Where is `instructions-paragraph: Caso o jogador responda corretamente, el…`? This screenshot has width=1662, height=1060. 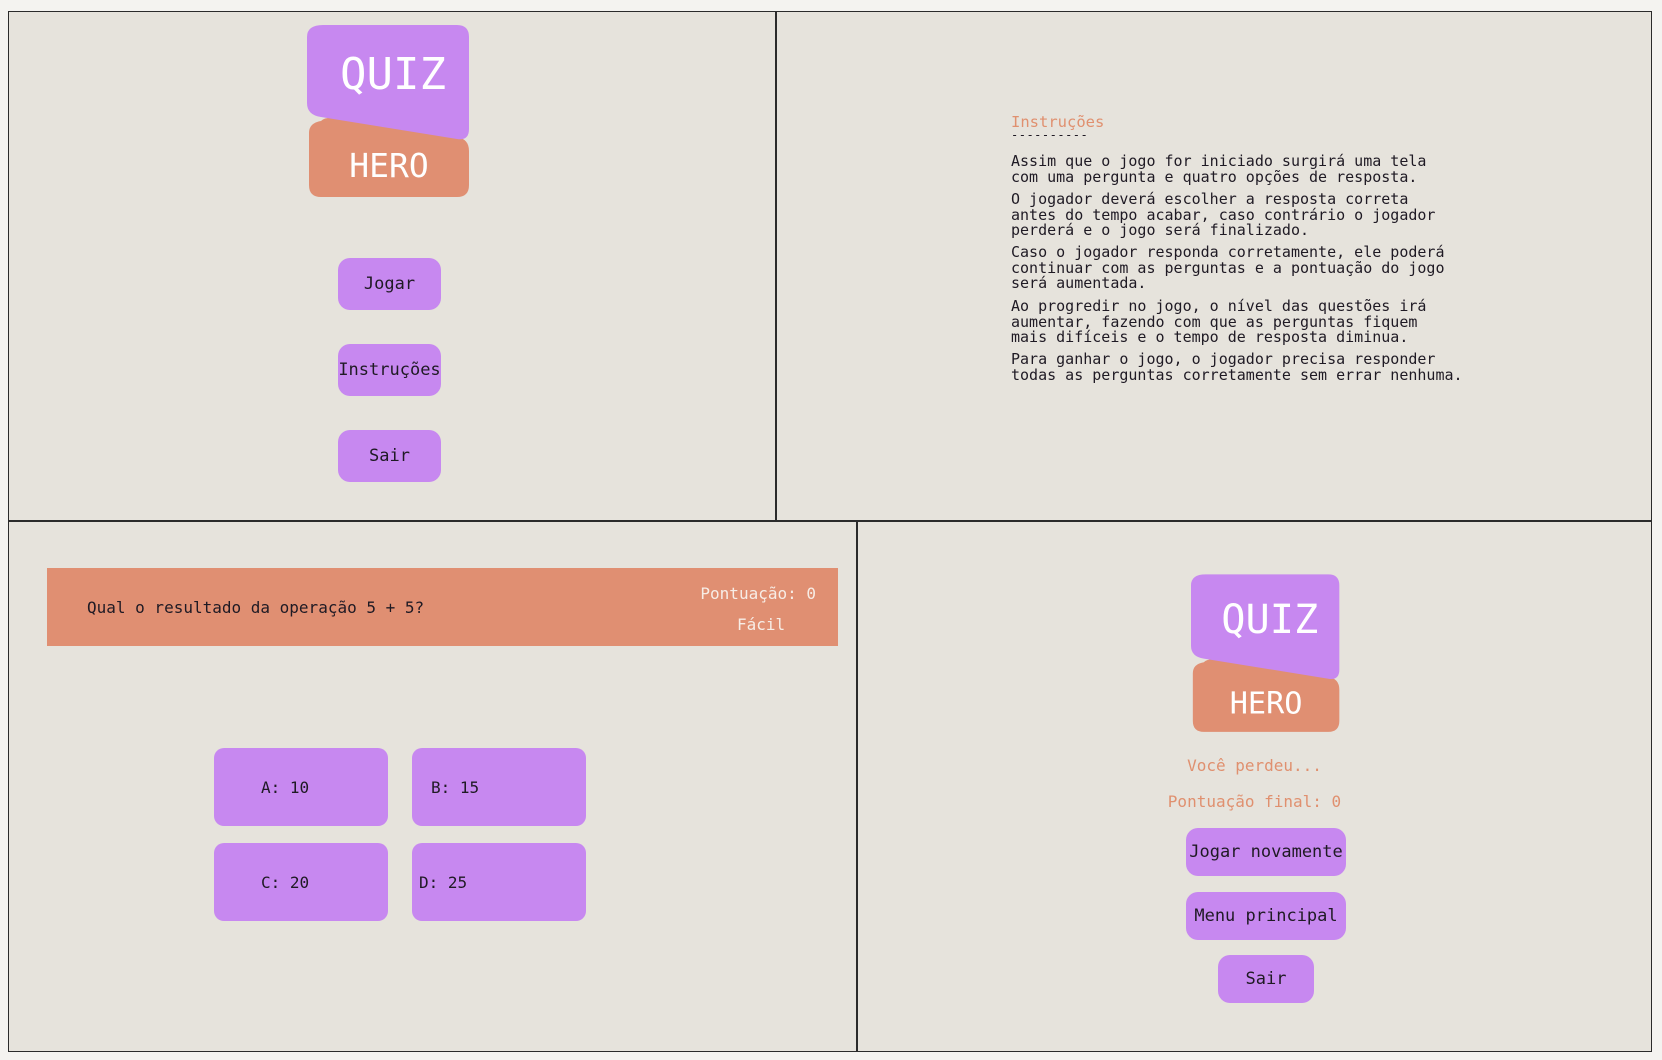
instructions-paragraph: Caso o jogador responda corretamente, el… is located at coordinates (1228, 267).